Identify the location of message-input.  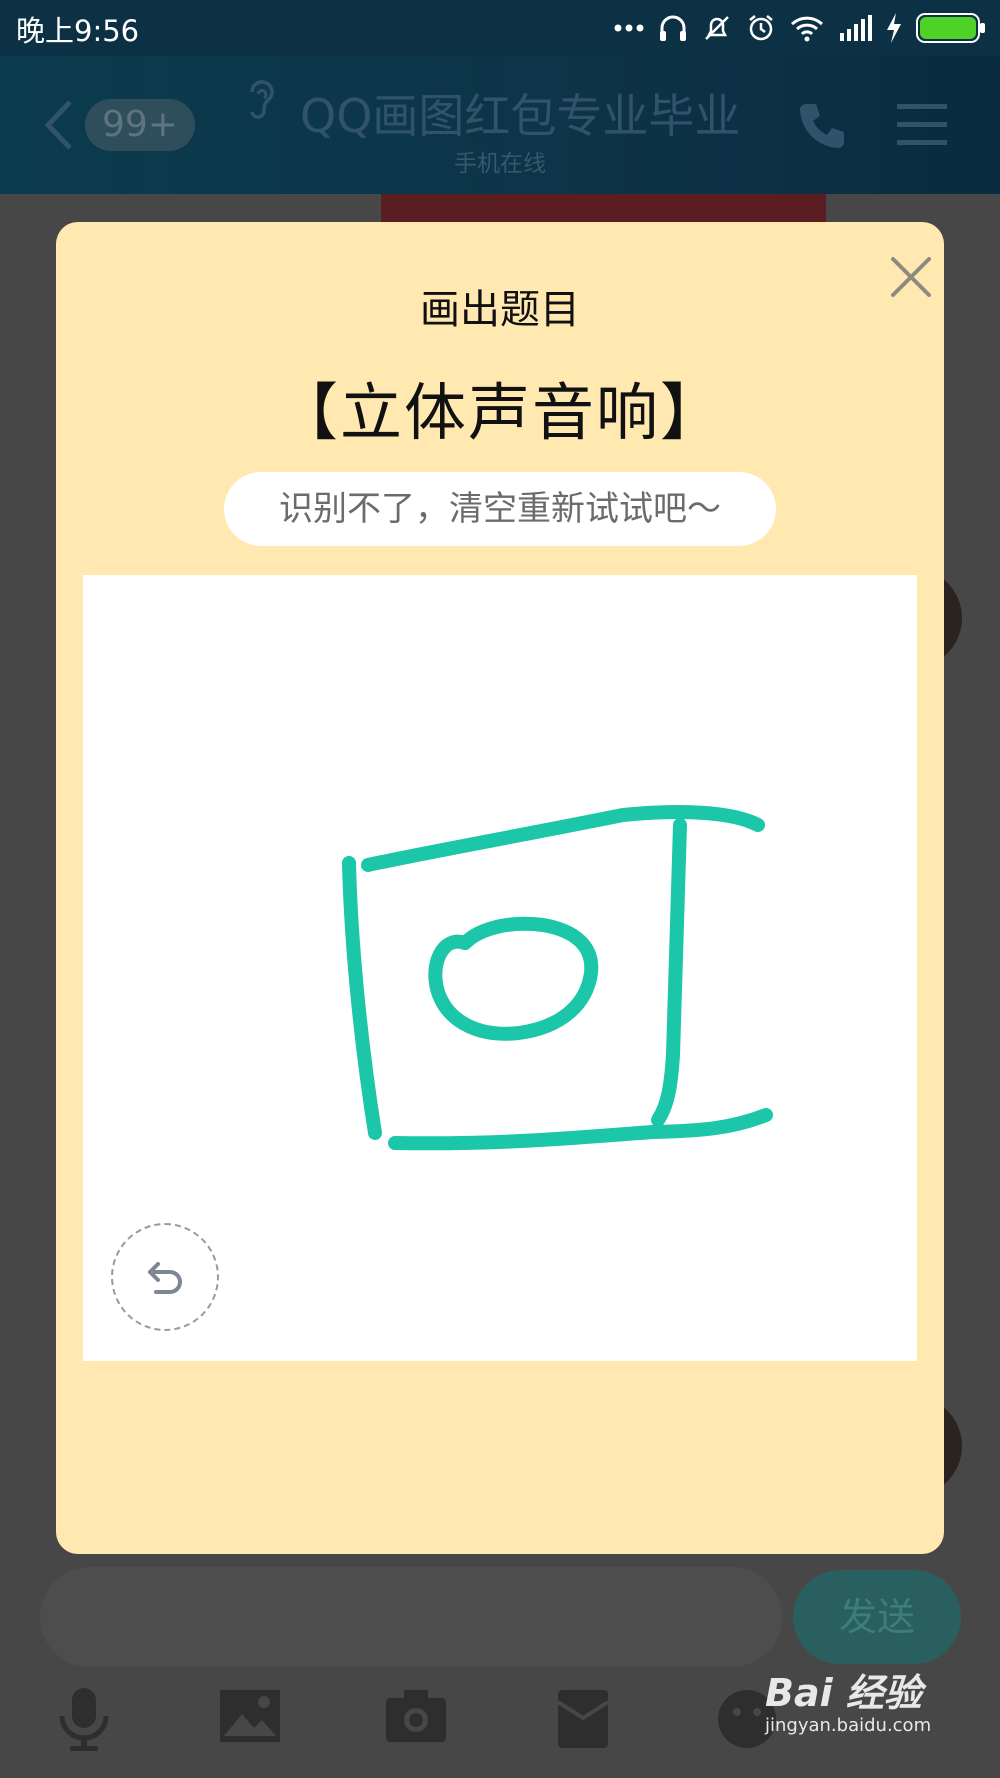
(411, 1617).